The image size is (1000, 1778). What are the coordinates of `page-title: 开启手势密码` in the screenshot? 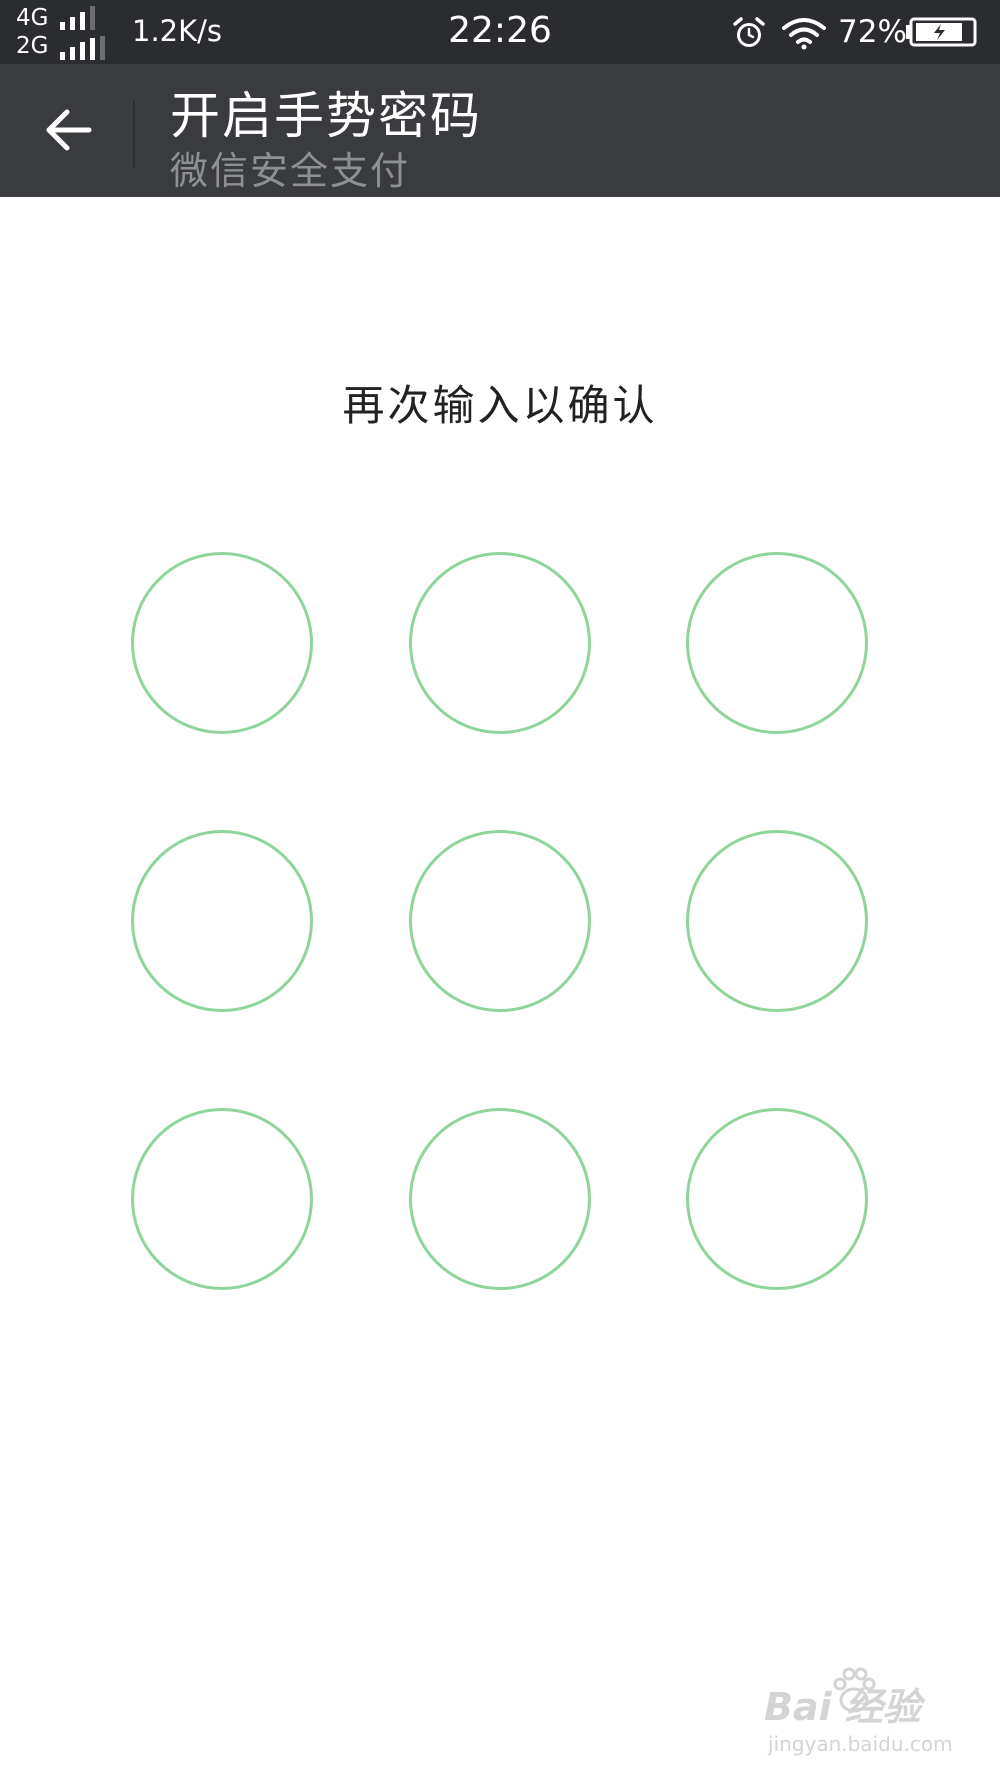 It's located at (326, 116).